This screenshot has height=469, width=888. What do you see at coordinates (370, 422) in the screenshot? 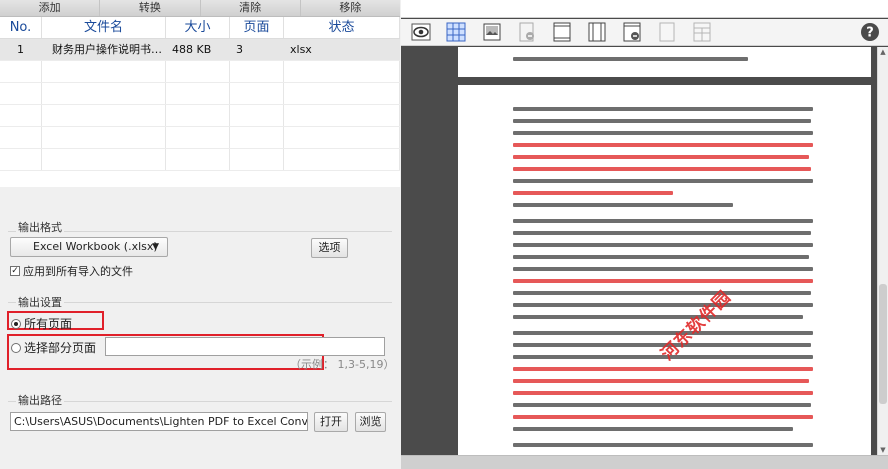
I see `browse-button: 浏览` at bounding box center [370, 422].